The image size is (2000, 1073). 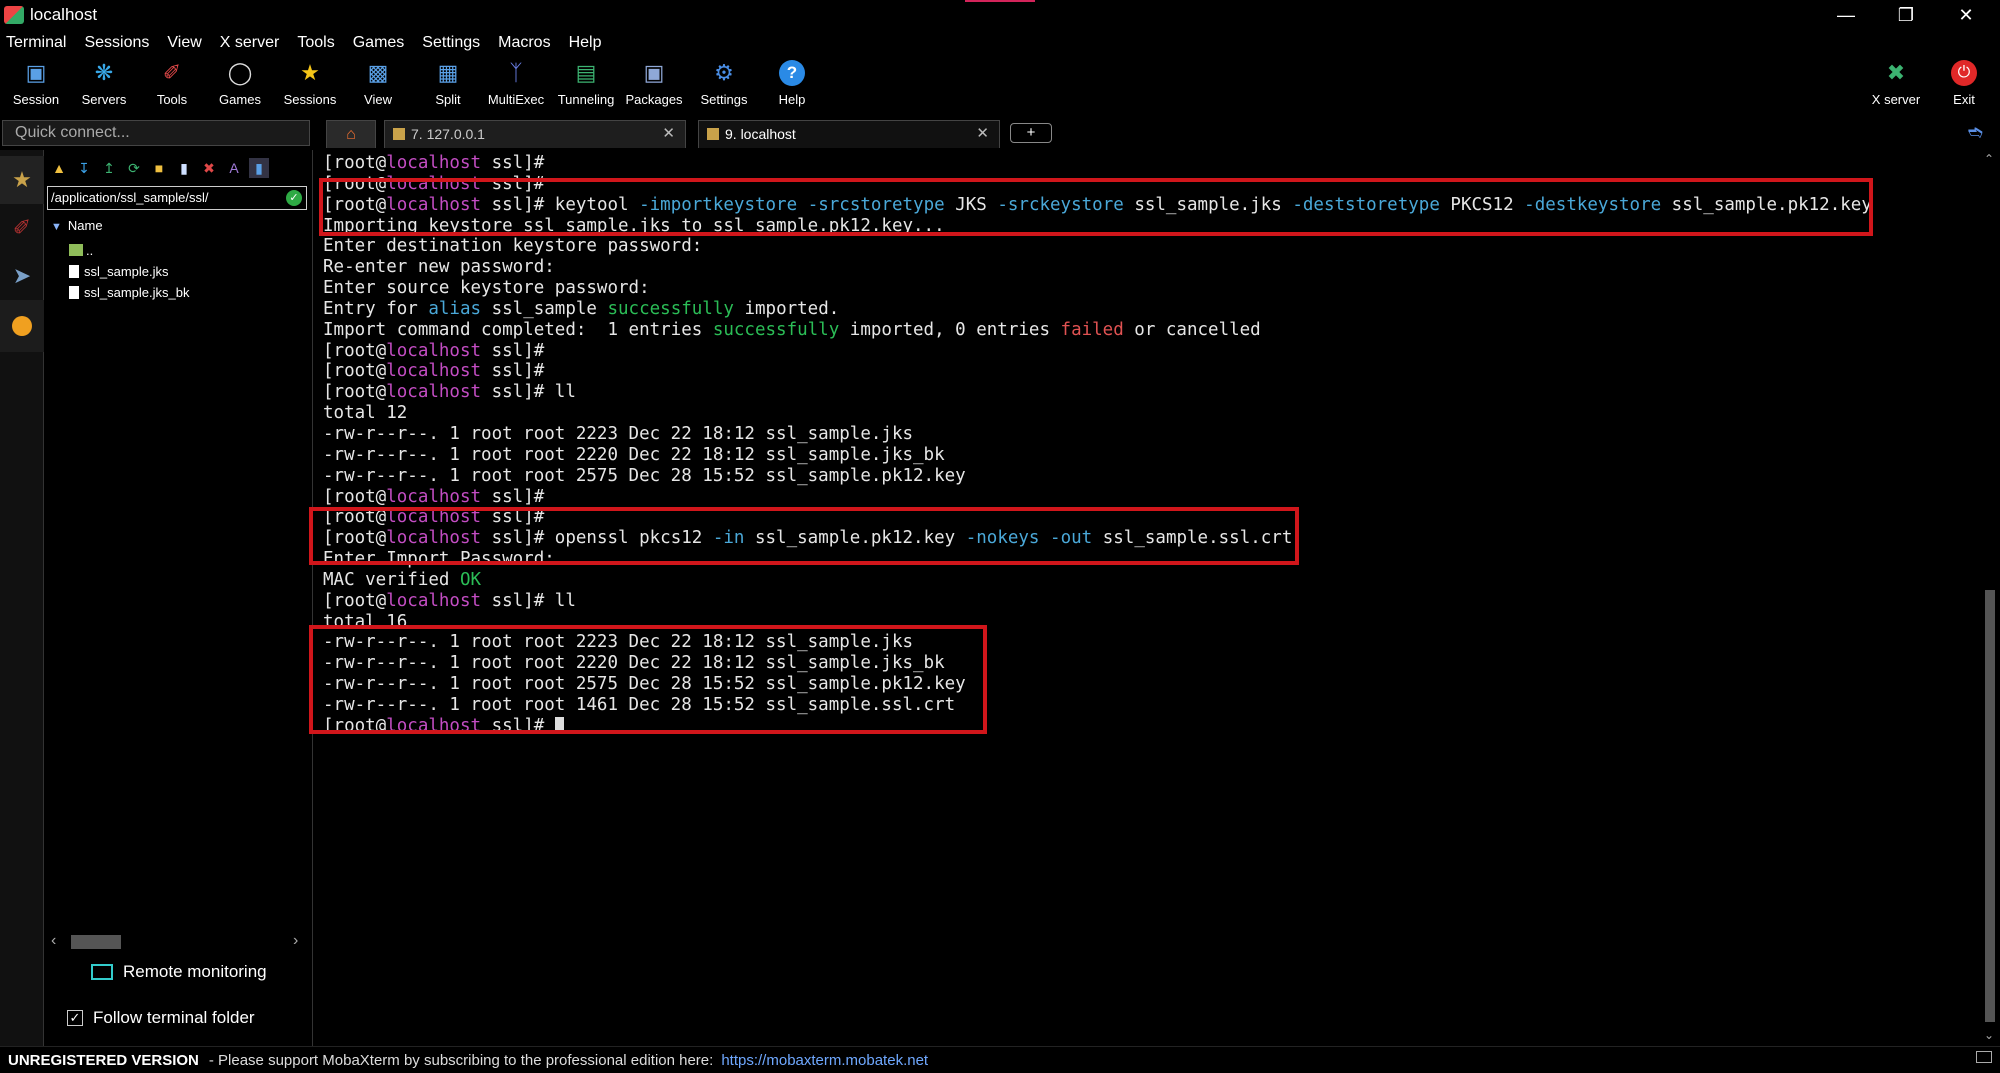 I want to click on parent-dir-icon, so click(x=76, y=250).